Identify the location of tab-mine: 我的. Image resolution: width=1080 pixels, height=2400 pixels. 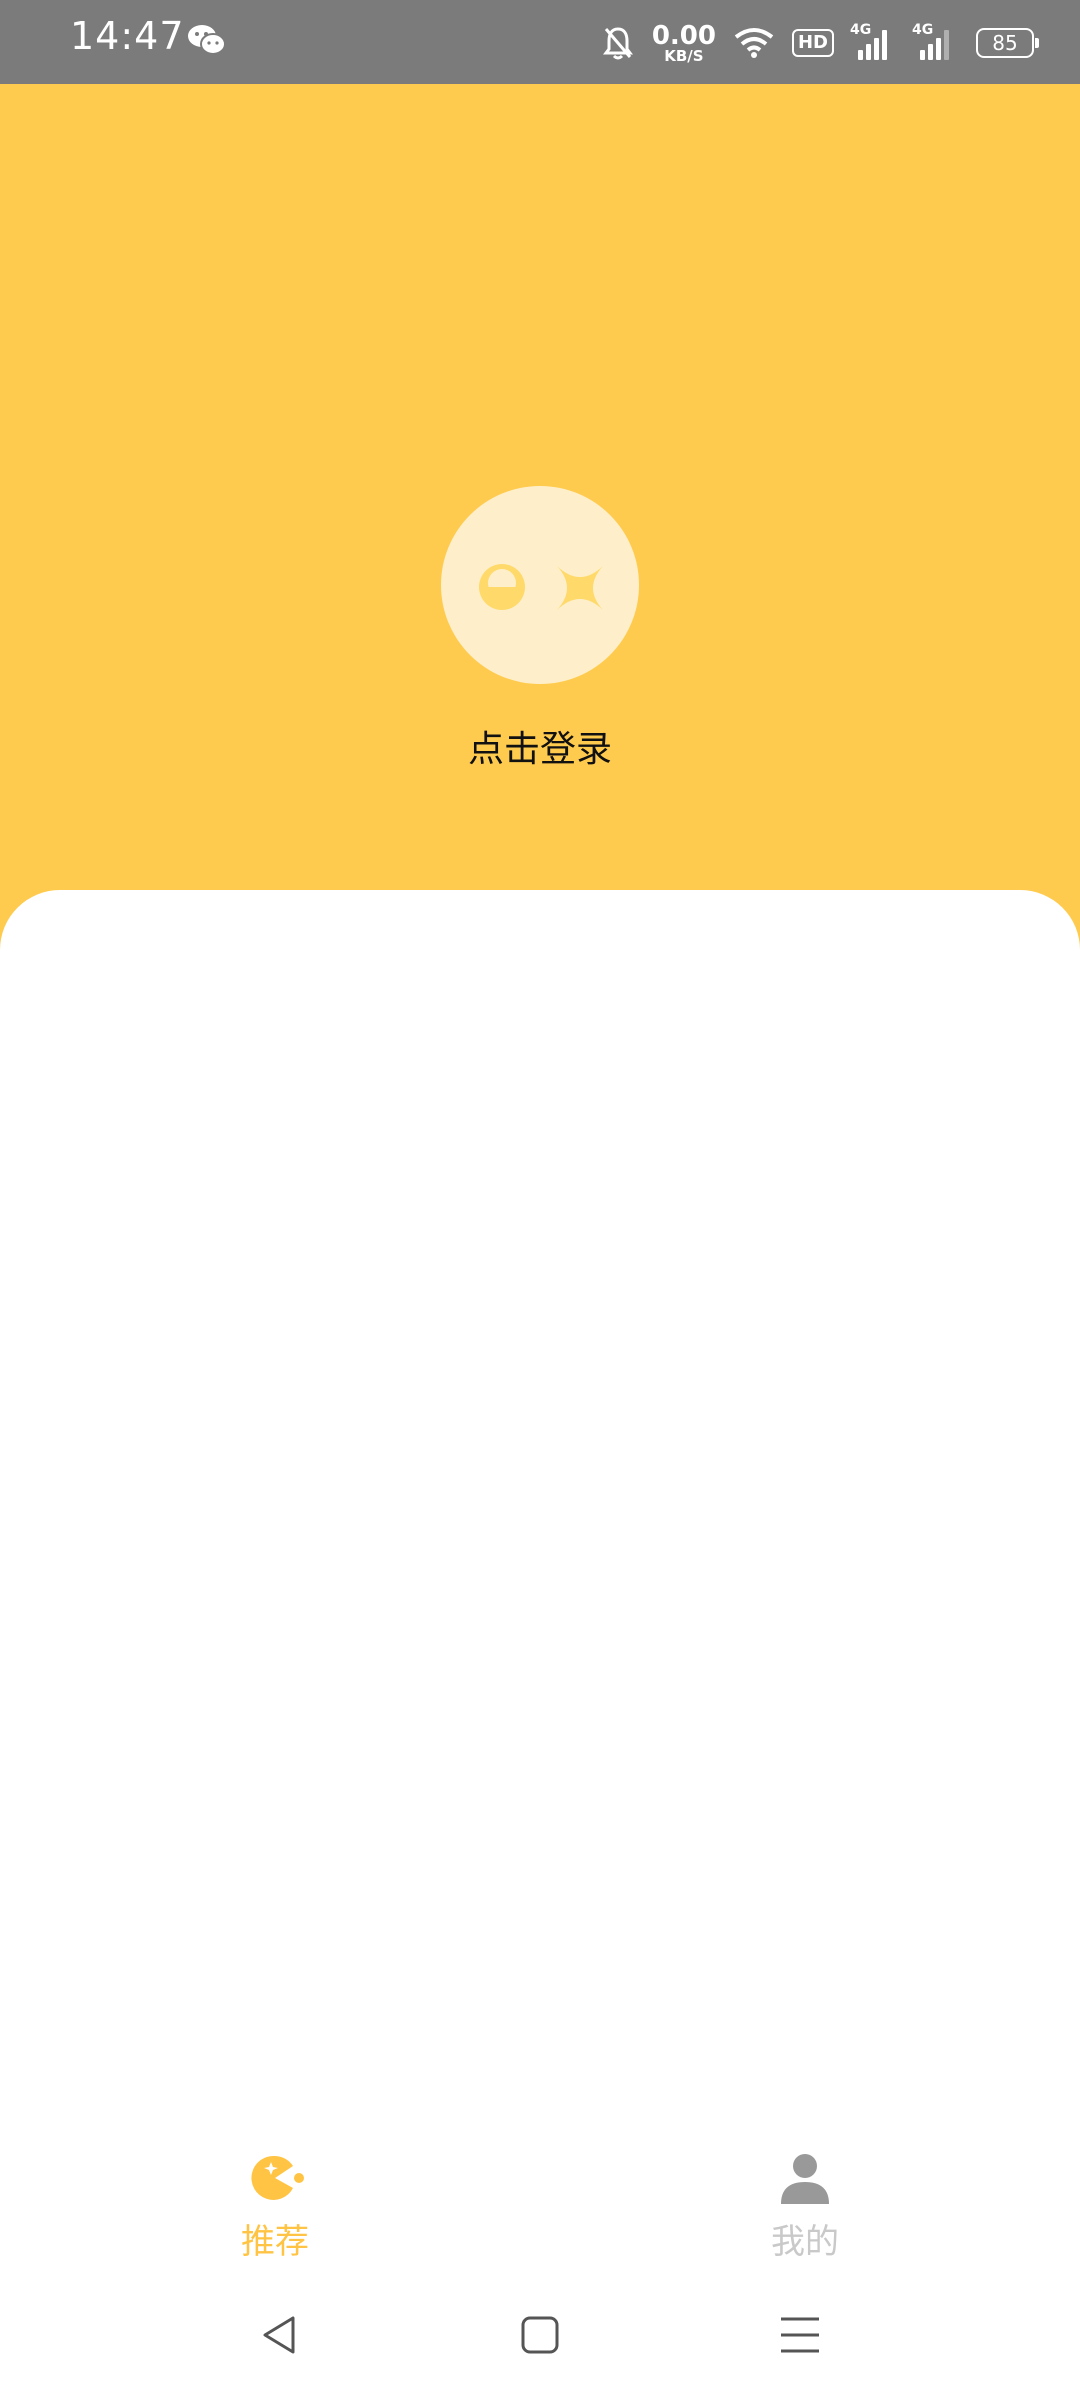
(805, 2205).